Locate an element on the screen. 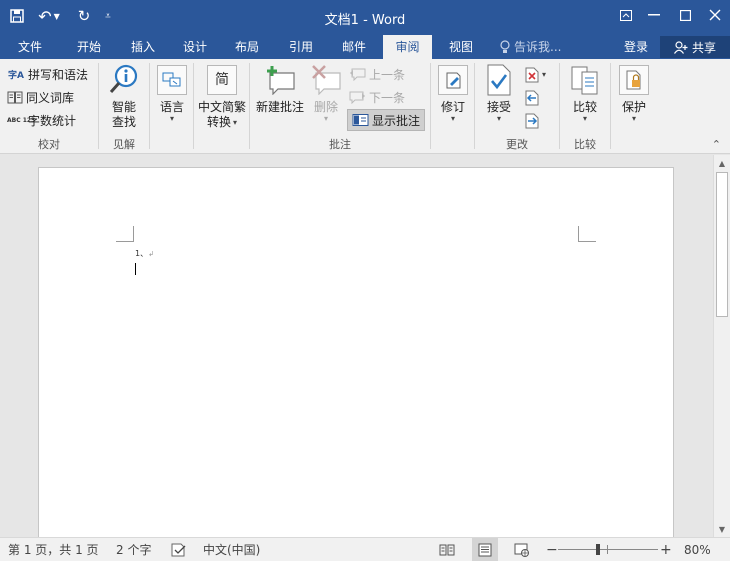 The width and height of the screenshot is (730, 561). protect-button: 保护 ▾ is located at coordinates (634, 93).